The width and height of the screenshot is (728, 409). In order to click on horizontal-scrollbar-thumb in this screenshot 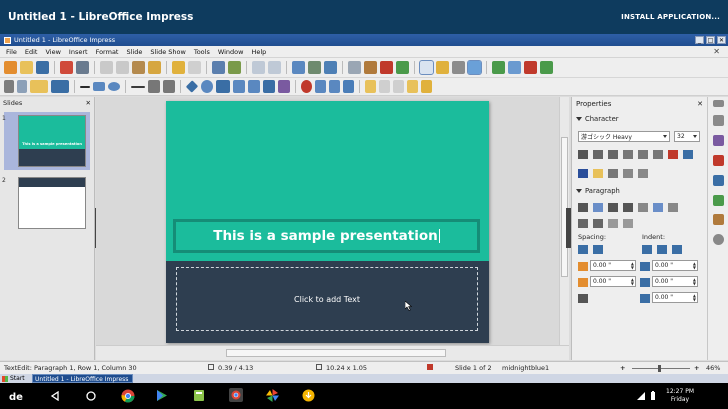, I will do `click(336, 353)`.